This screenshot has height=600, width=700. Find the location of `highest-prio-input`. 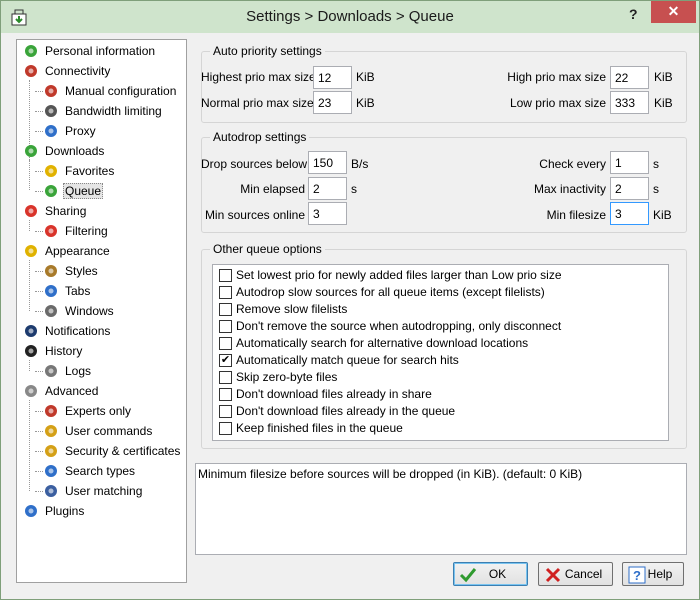

highest-prio-input is located at coordinates (332, 77).